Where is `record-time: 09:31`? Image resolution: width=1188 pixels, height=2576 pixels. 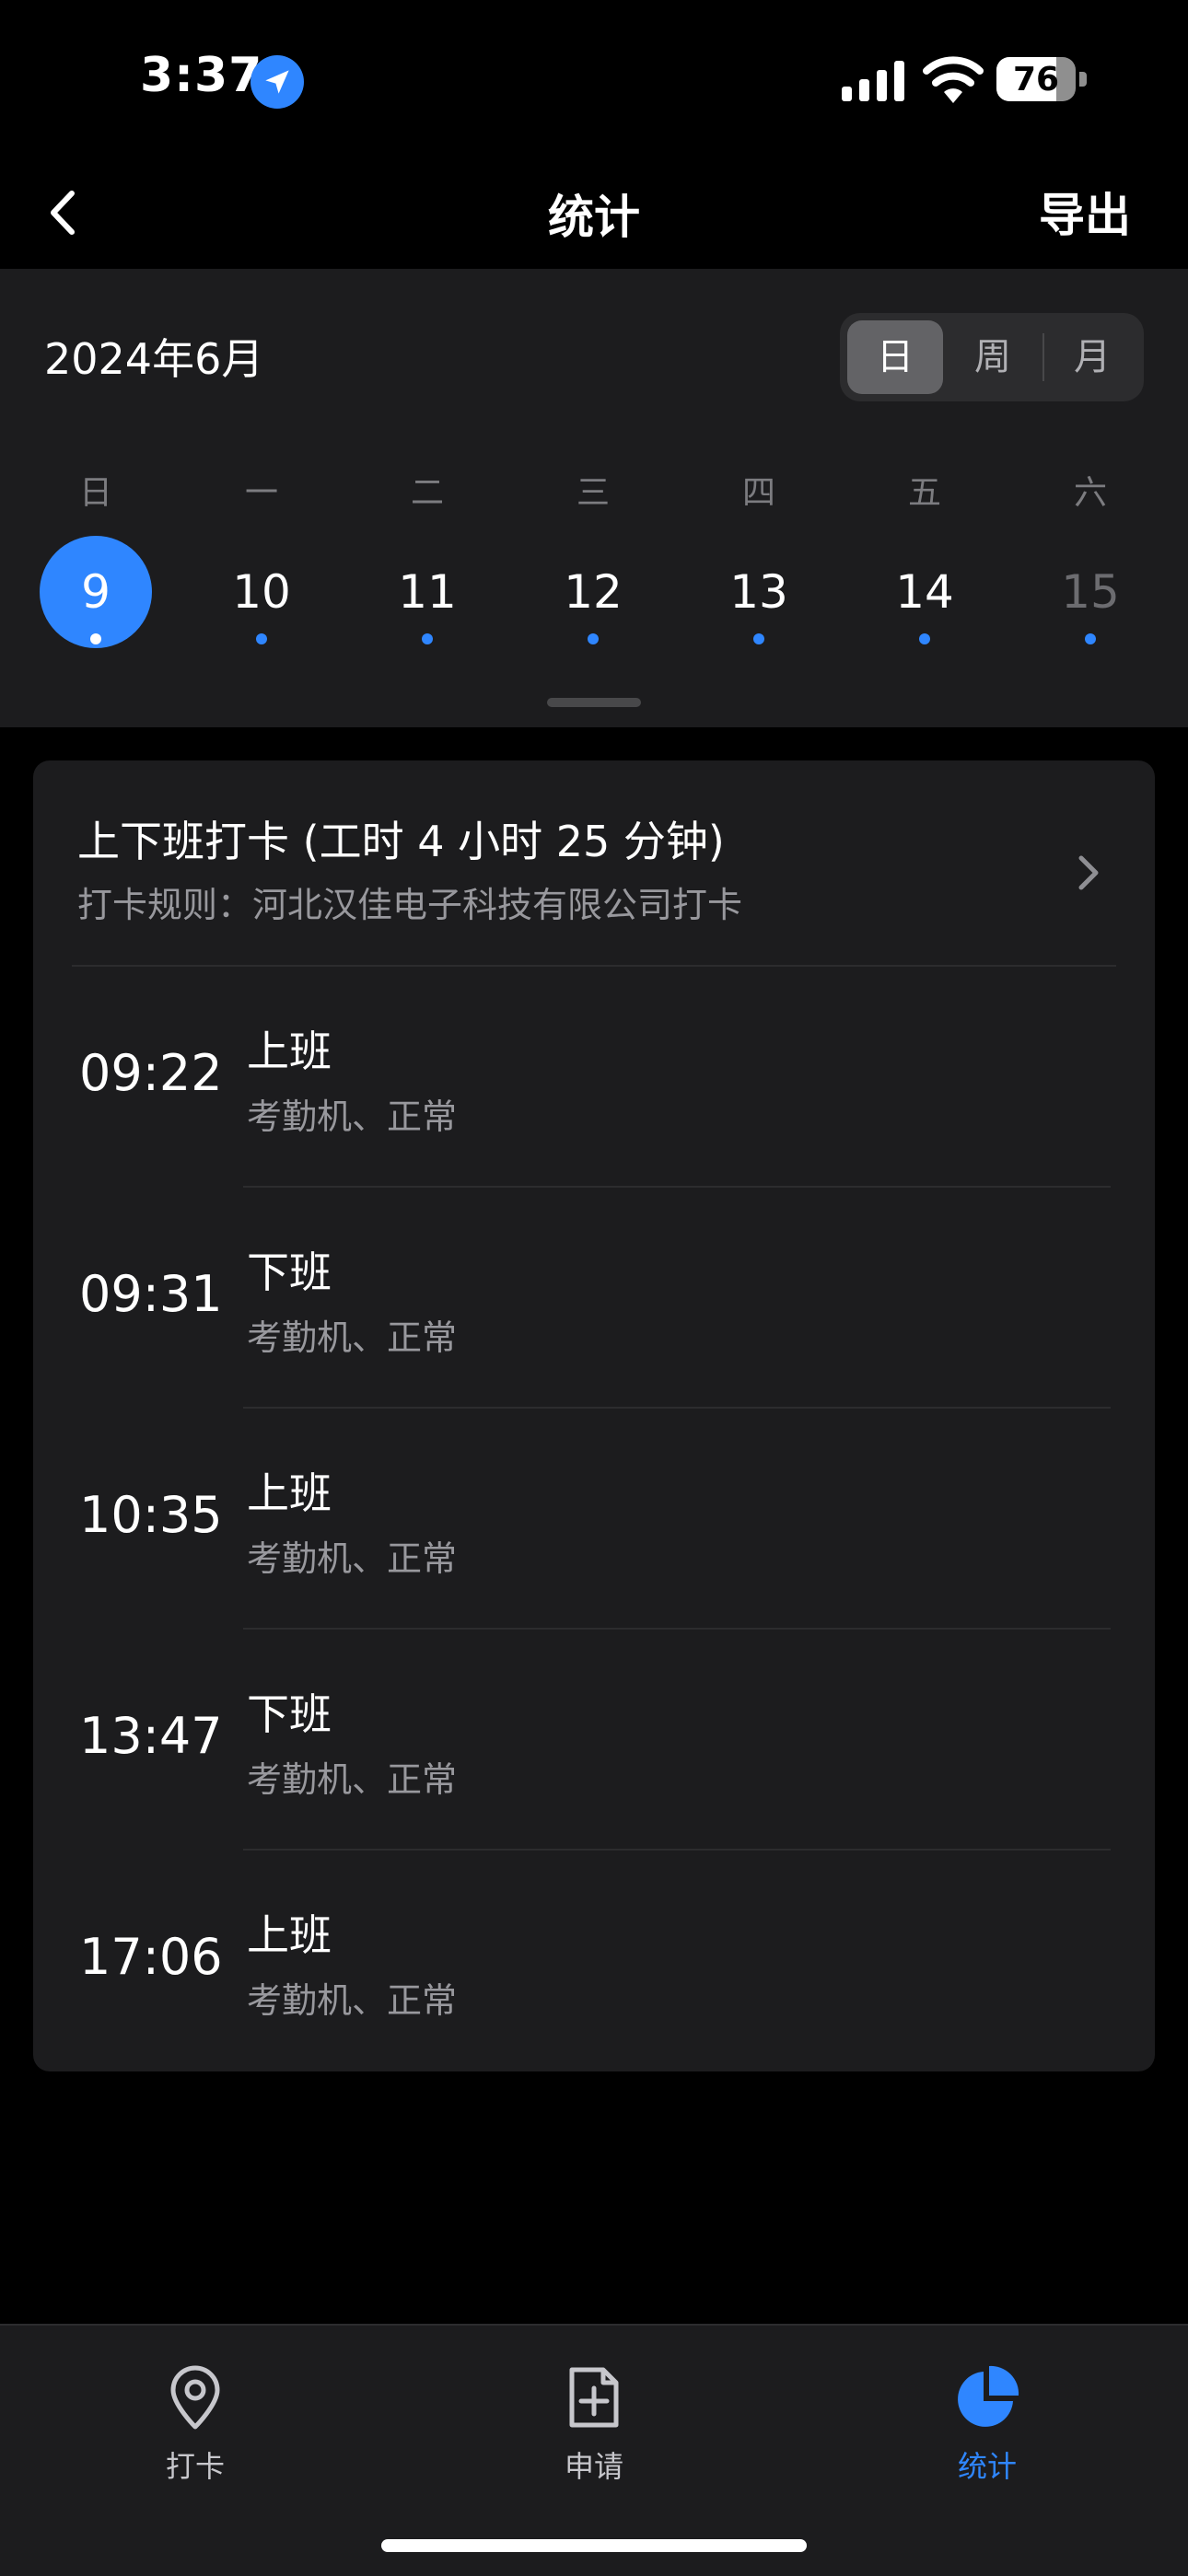 record-time: 09:31 is located at coordinates (151, 1294).